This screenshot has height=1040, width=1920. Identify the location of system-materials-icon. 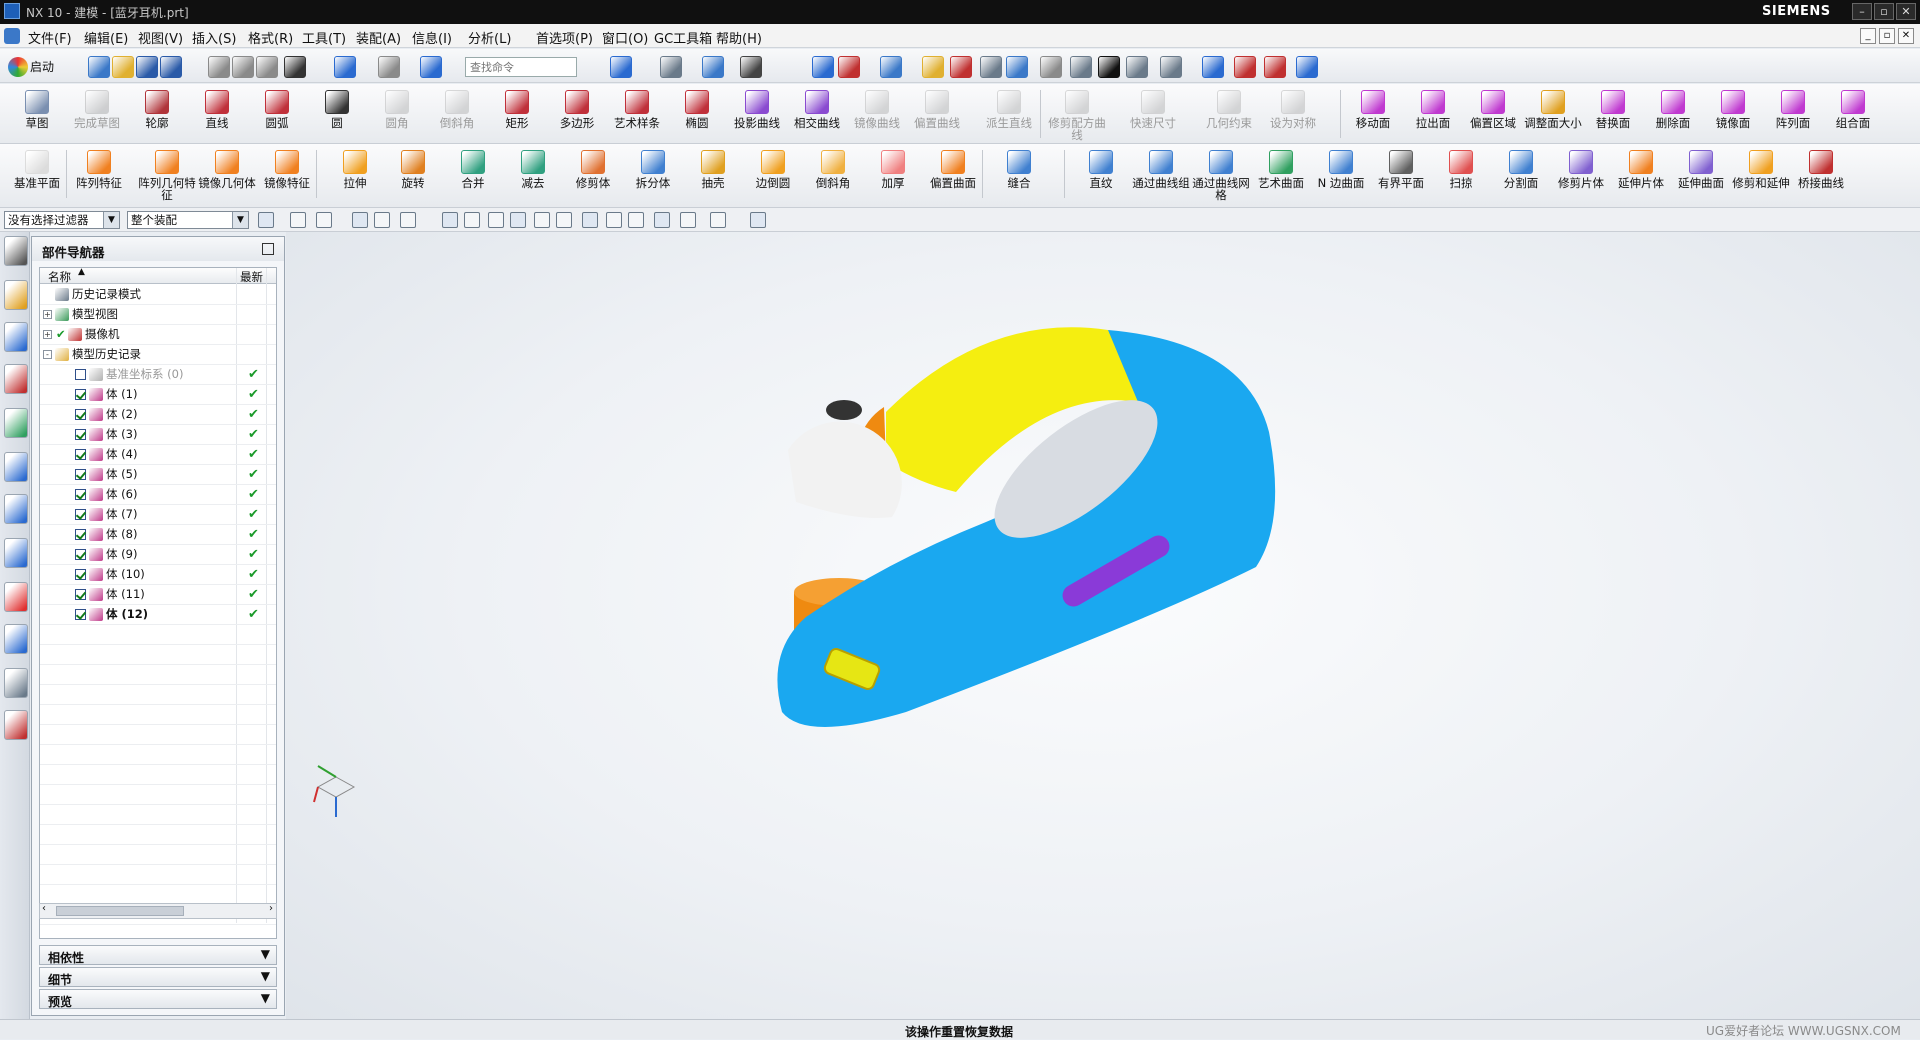
(16, 597).